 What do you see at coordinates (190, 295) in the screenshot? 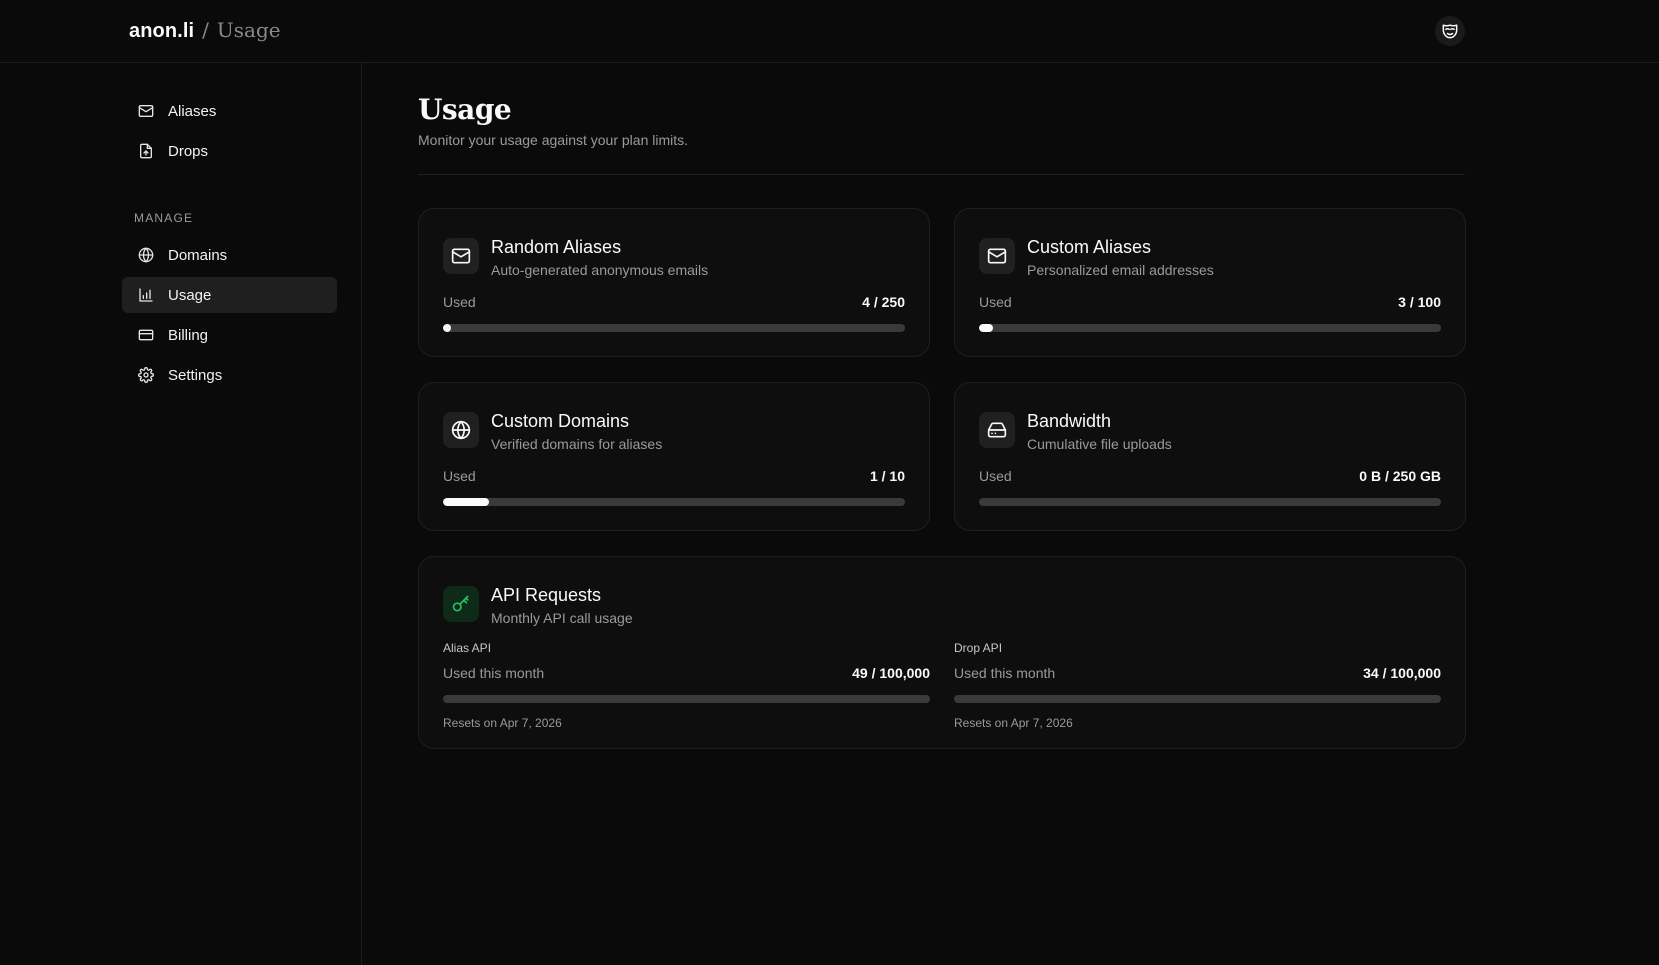
I see `sidebar-item-label: Usage` at bounding box center [190, 295].